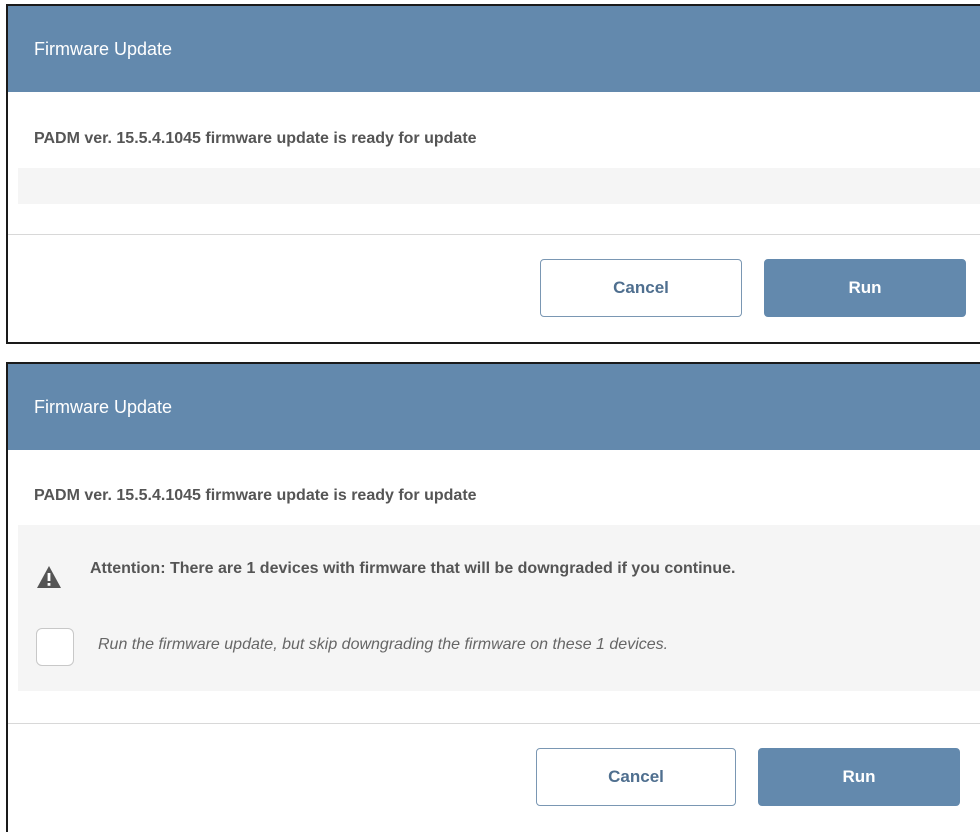 This screenshot has height=832, width=980. What do you see at coordinates (55, 647) in the screenshot?
I see `skip-downgrade-checkbox` at bounding box center [55, 647].